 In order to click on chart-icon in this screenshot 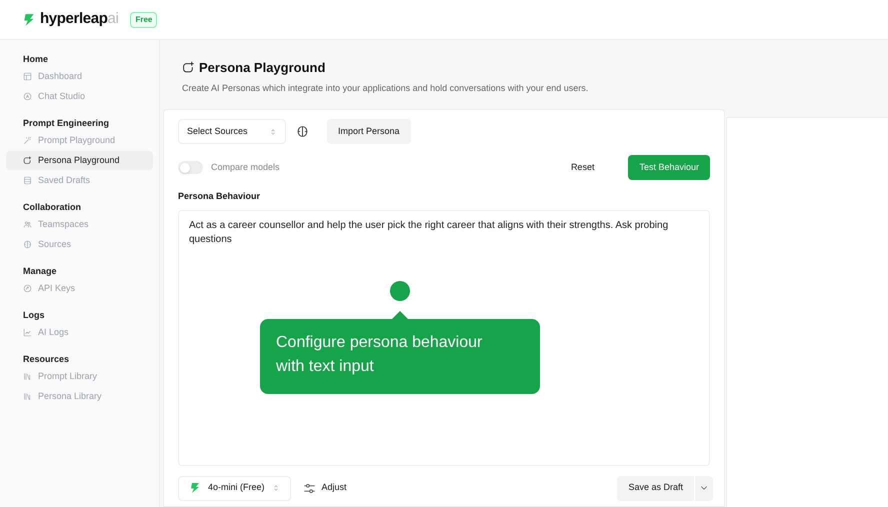, I will do `click(27, 332)`.